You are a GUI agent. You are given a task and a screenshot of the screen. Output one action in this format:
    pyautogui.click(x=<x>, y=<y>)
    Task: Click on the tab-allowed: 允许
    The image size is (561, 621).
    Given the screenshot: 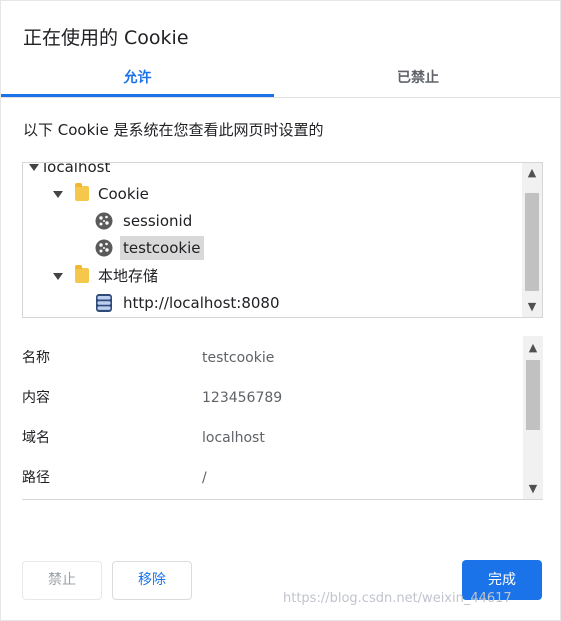 What is the action you would take?
    pyautogui.click(x=137, y=80)
    